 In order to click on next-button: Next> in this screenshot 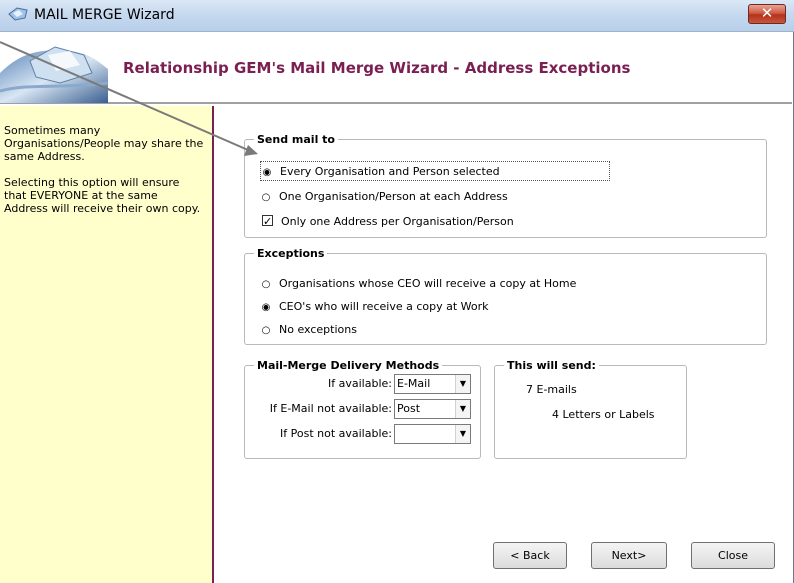, I will do `click(629, 555)`.